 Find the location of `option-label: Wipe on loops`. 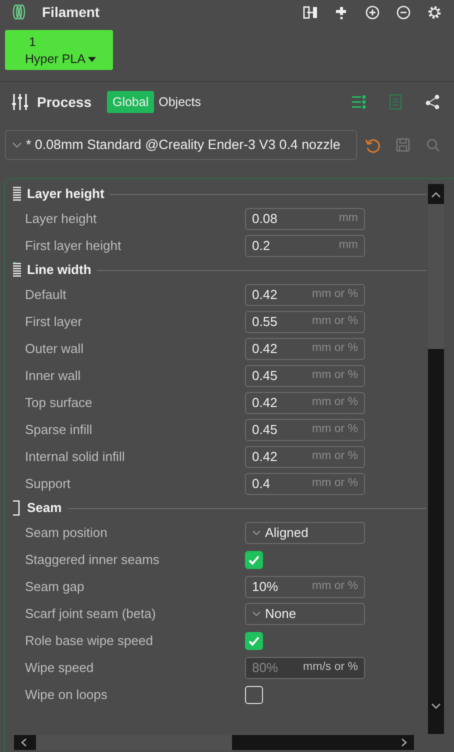

option-label: Wipe on loops is located at coordinates (66, 695).